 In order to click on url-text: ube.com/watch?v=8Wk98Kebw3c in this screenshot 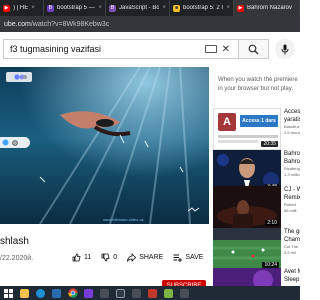, I will do `click(57, 24)`.